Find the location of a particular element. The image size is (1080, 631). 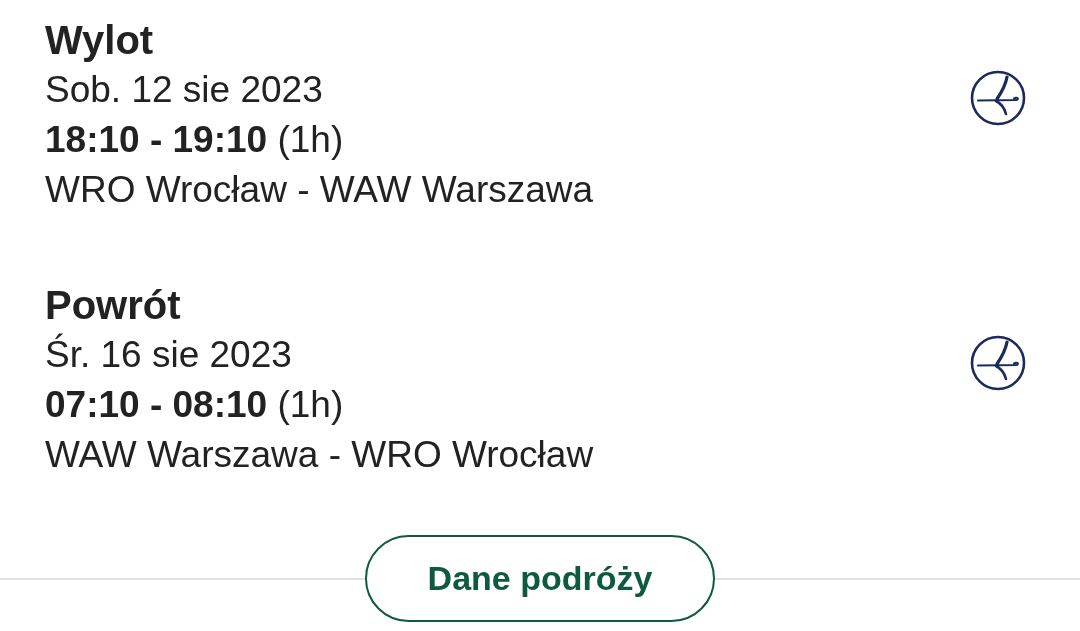

flight-time: 07:10 - 08:10 (1h) is located at coordinates (195, 405).